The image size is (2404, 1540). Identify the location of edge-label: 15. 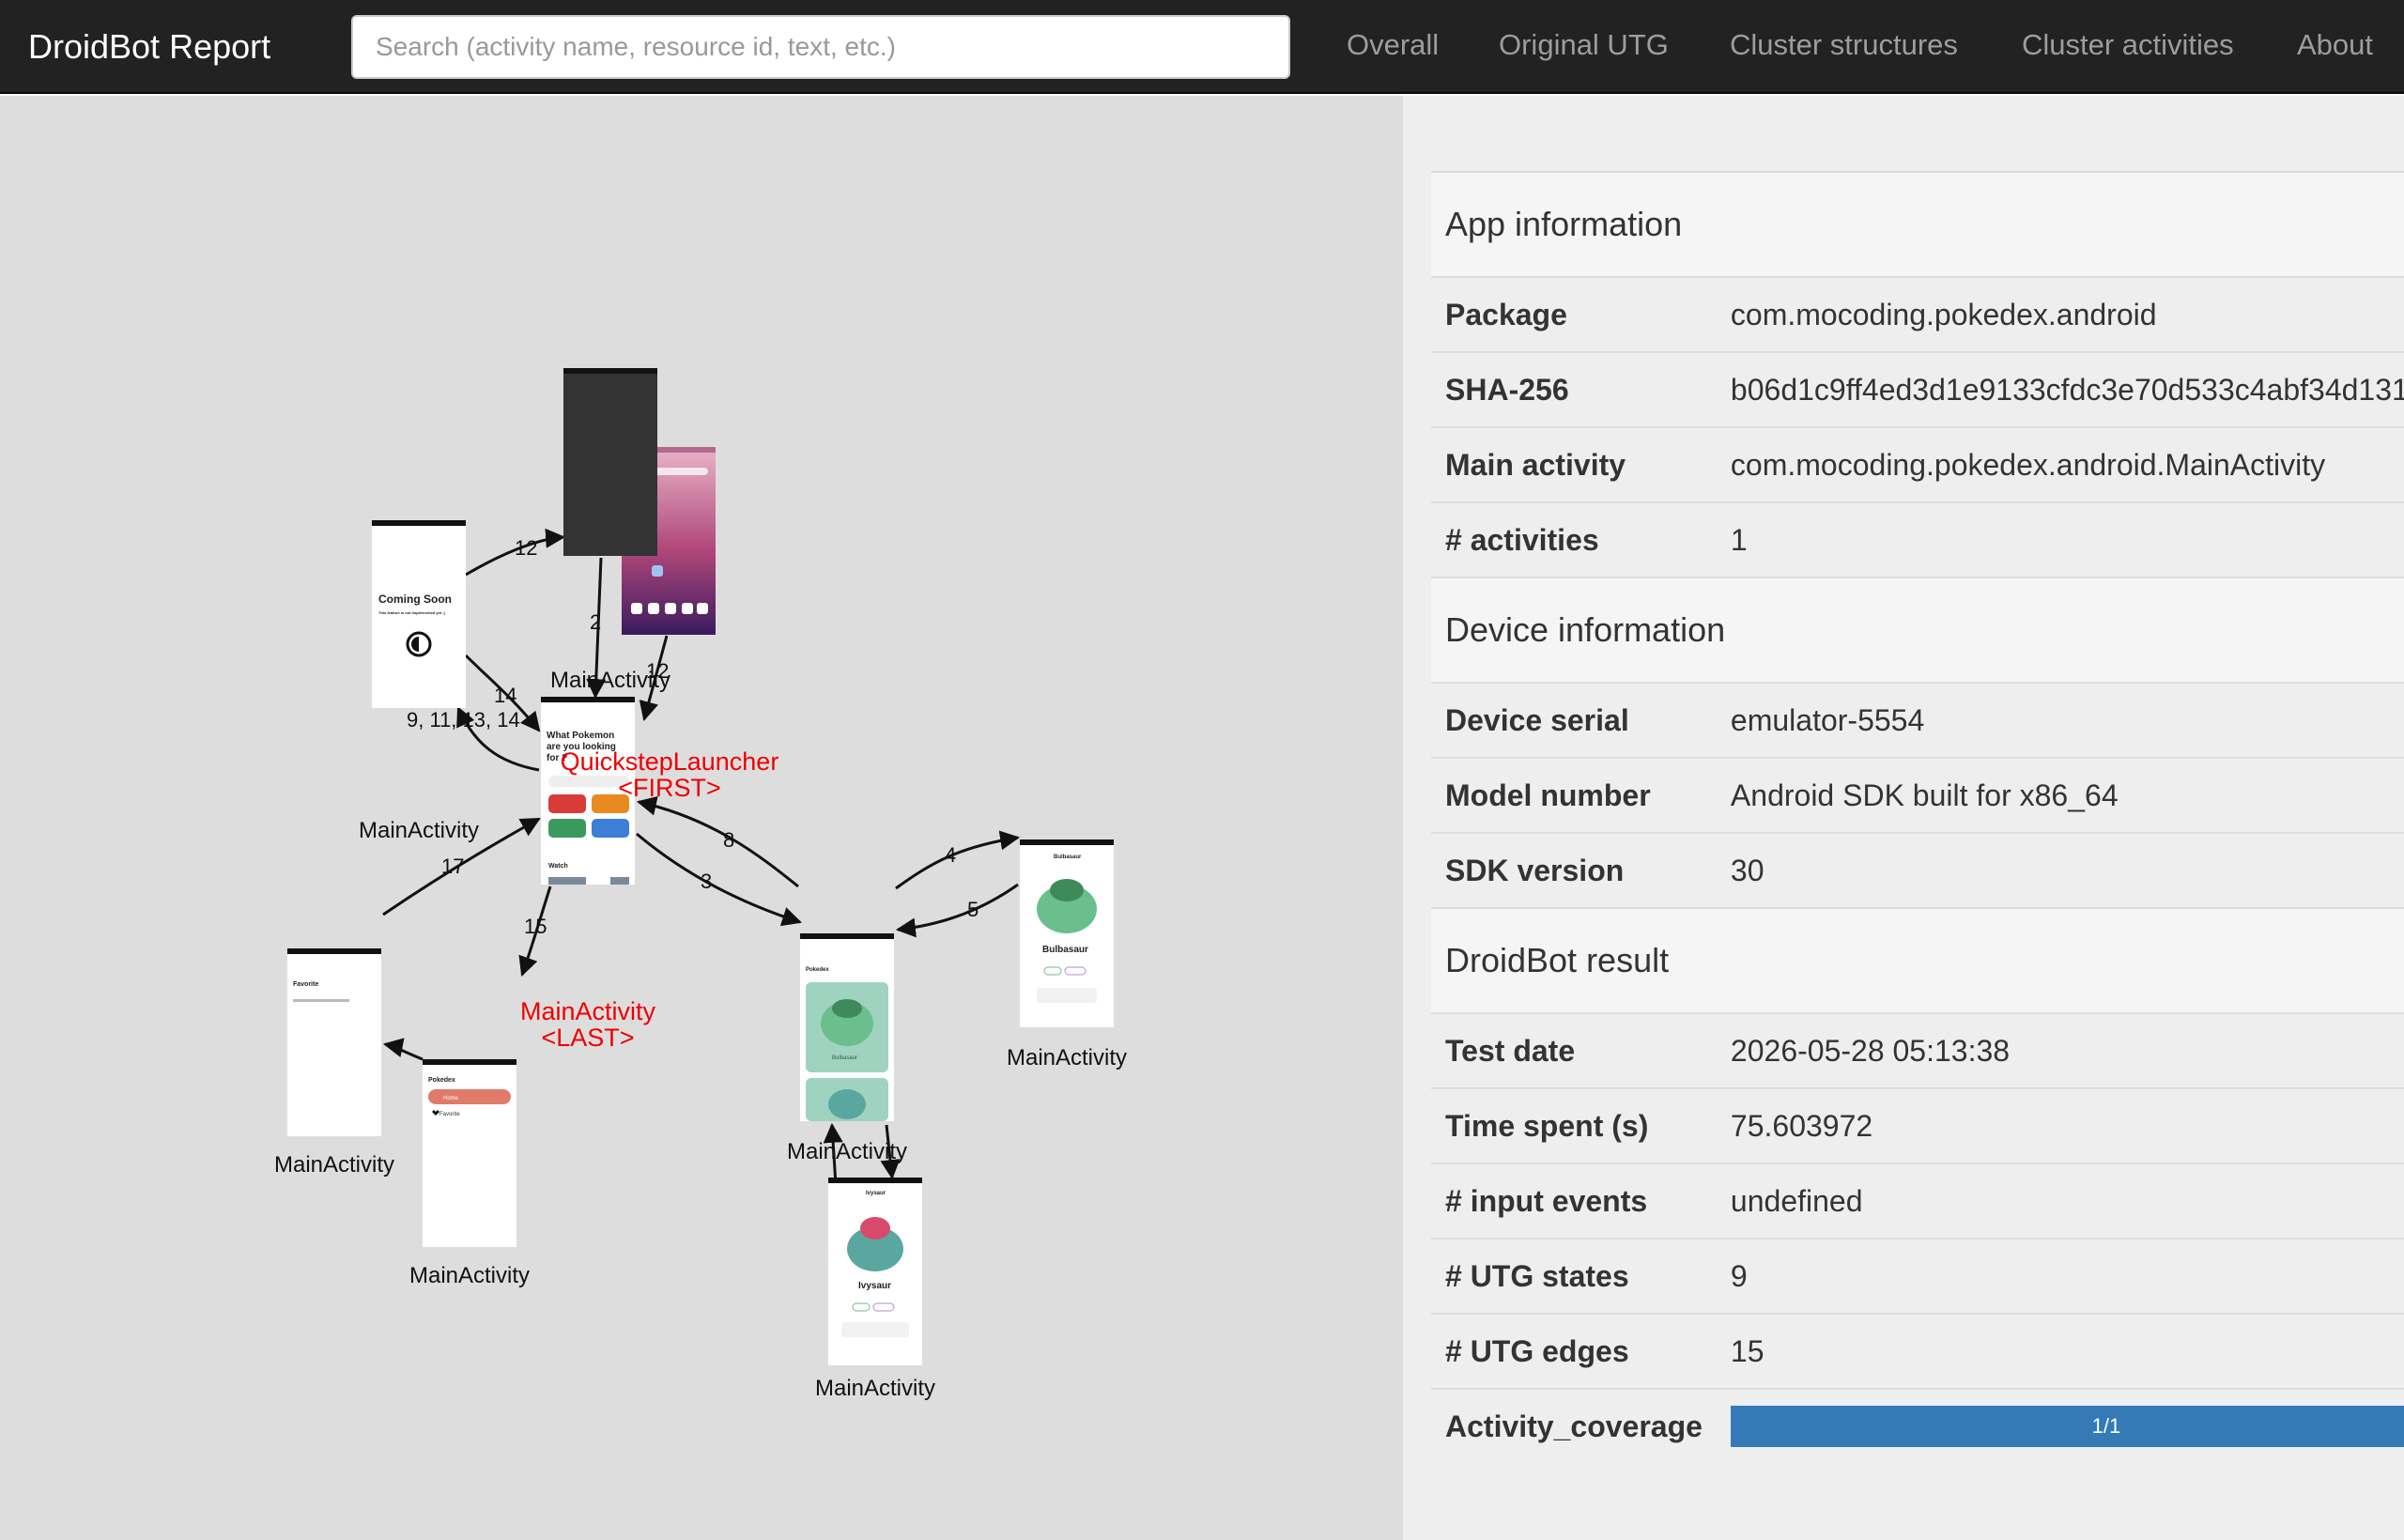
(535, 926).